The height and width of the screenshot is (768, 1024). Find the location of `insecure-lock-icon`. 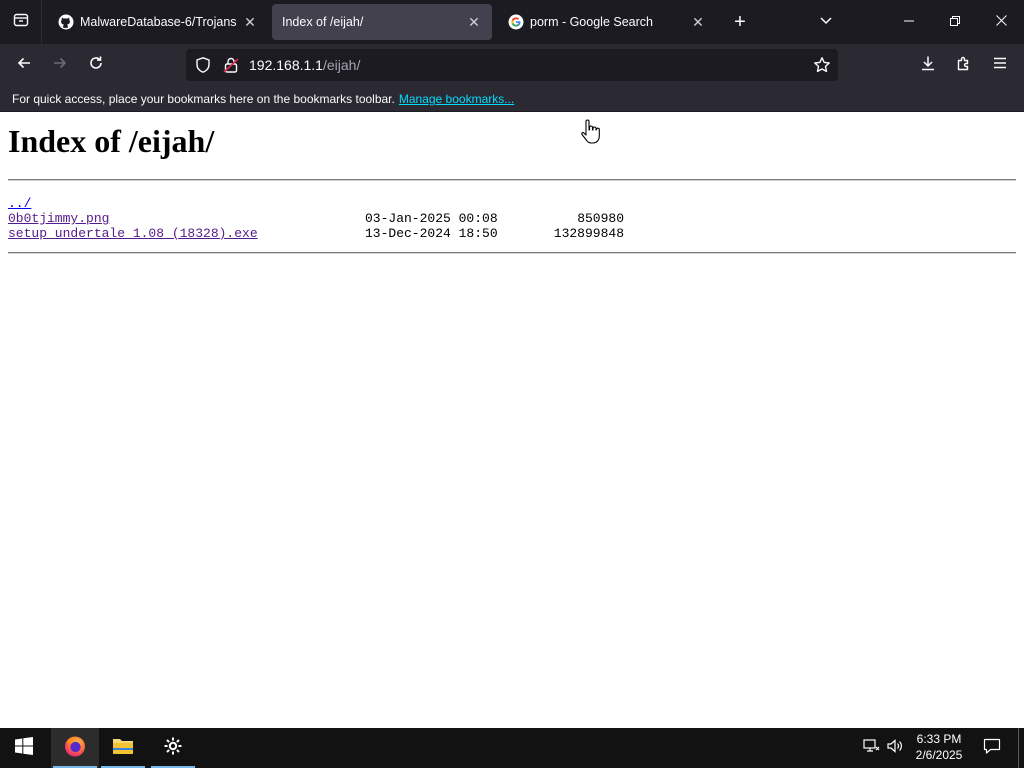

insecure-lock-icon is located at coordinates (231, 67).